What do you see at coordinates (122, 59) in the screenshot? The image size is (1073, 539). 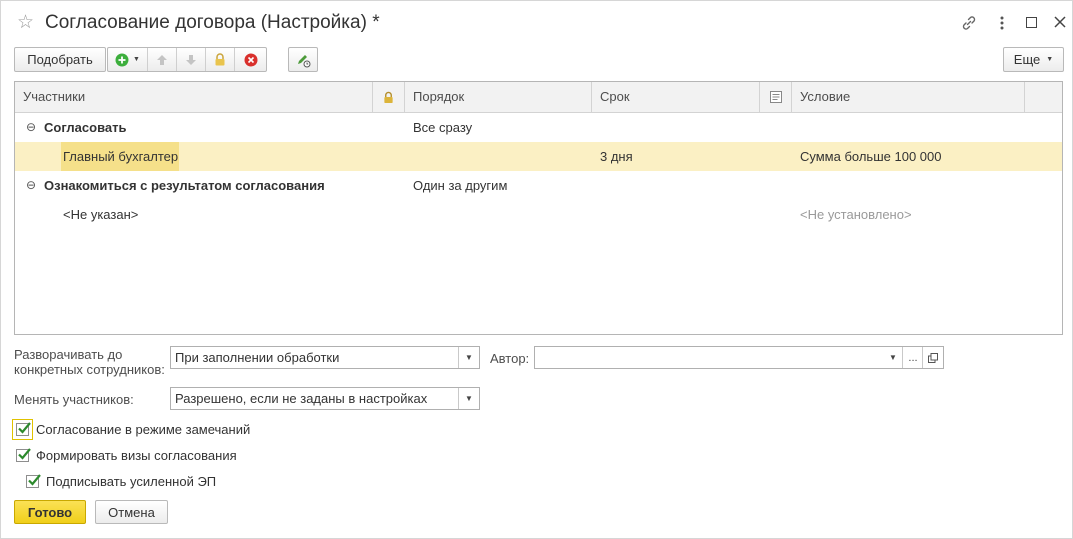 I see `add-icon` at bounding box center [122, 59].